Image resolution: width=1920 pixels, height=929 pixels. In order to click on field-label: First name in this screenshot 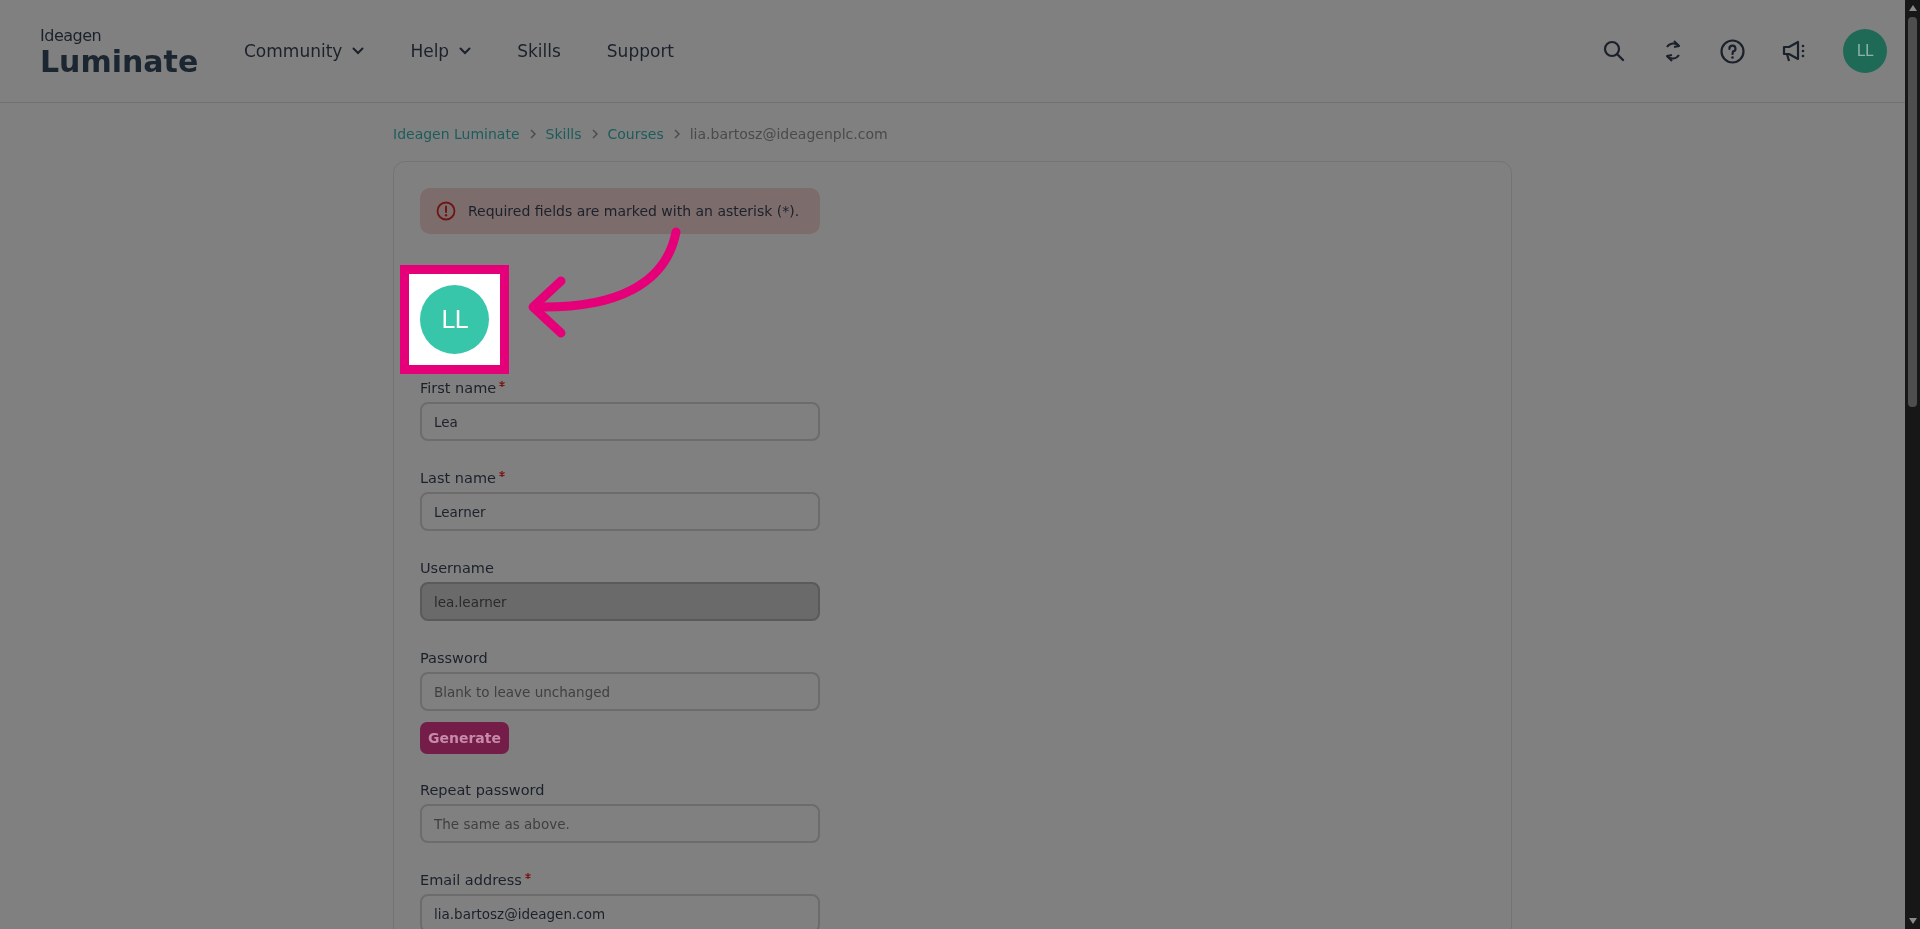, I will do `click(458, 388)`.